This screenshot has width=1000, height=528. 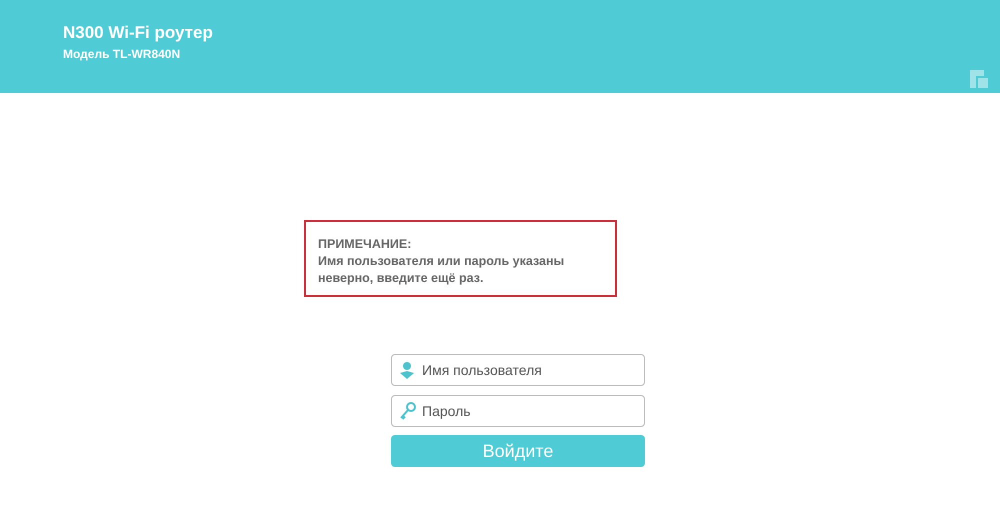 I want to click on product-title: N300 Wi-Fi роутер, so click(x=138, y=33).